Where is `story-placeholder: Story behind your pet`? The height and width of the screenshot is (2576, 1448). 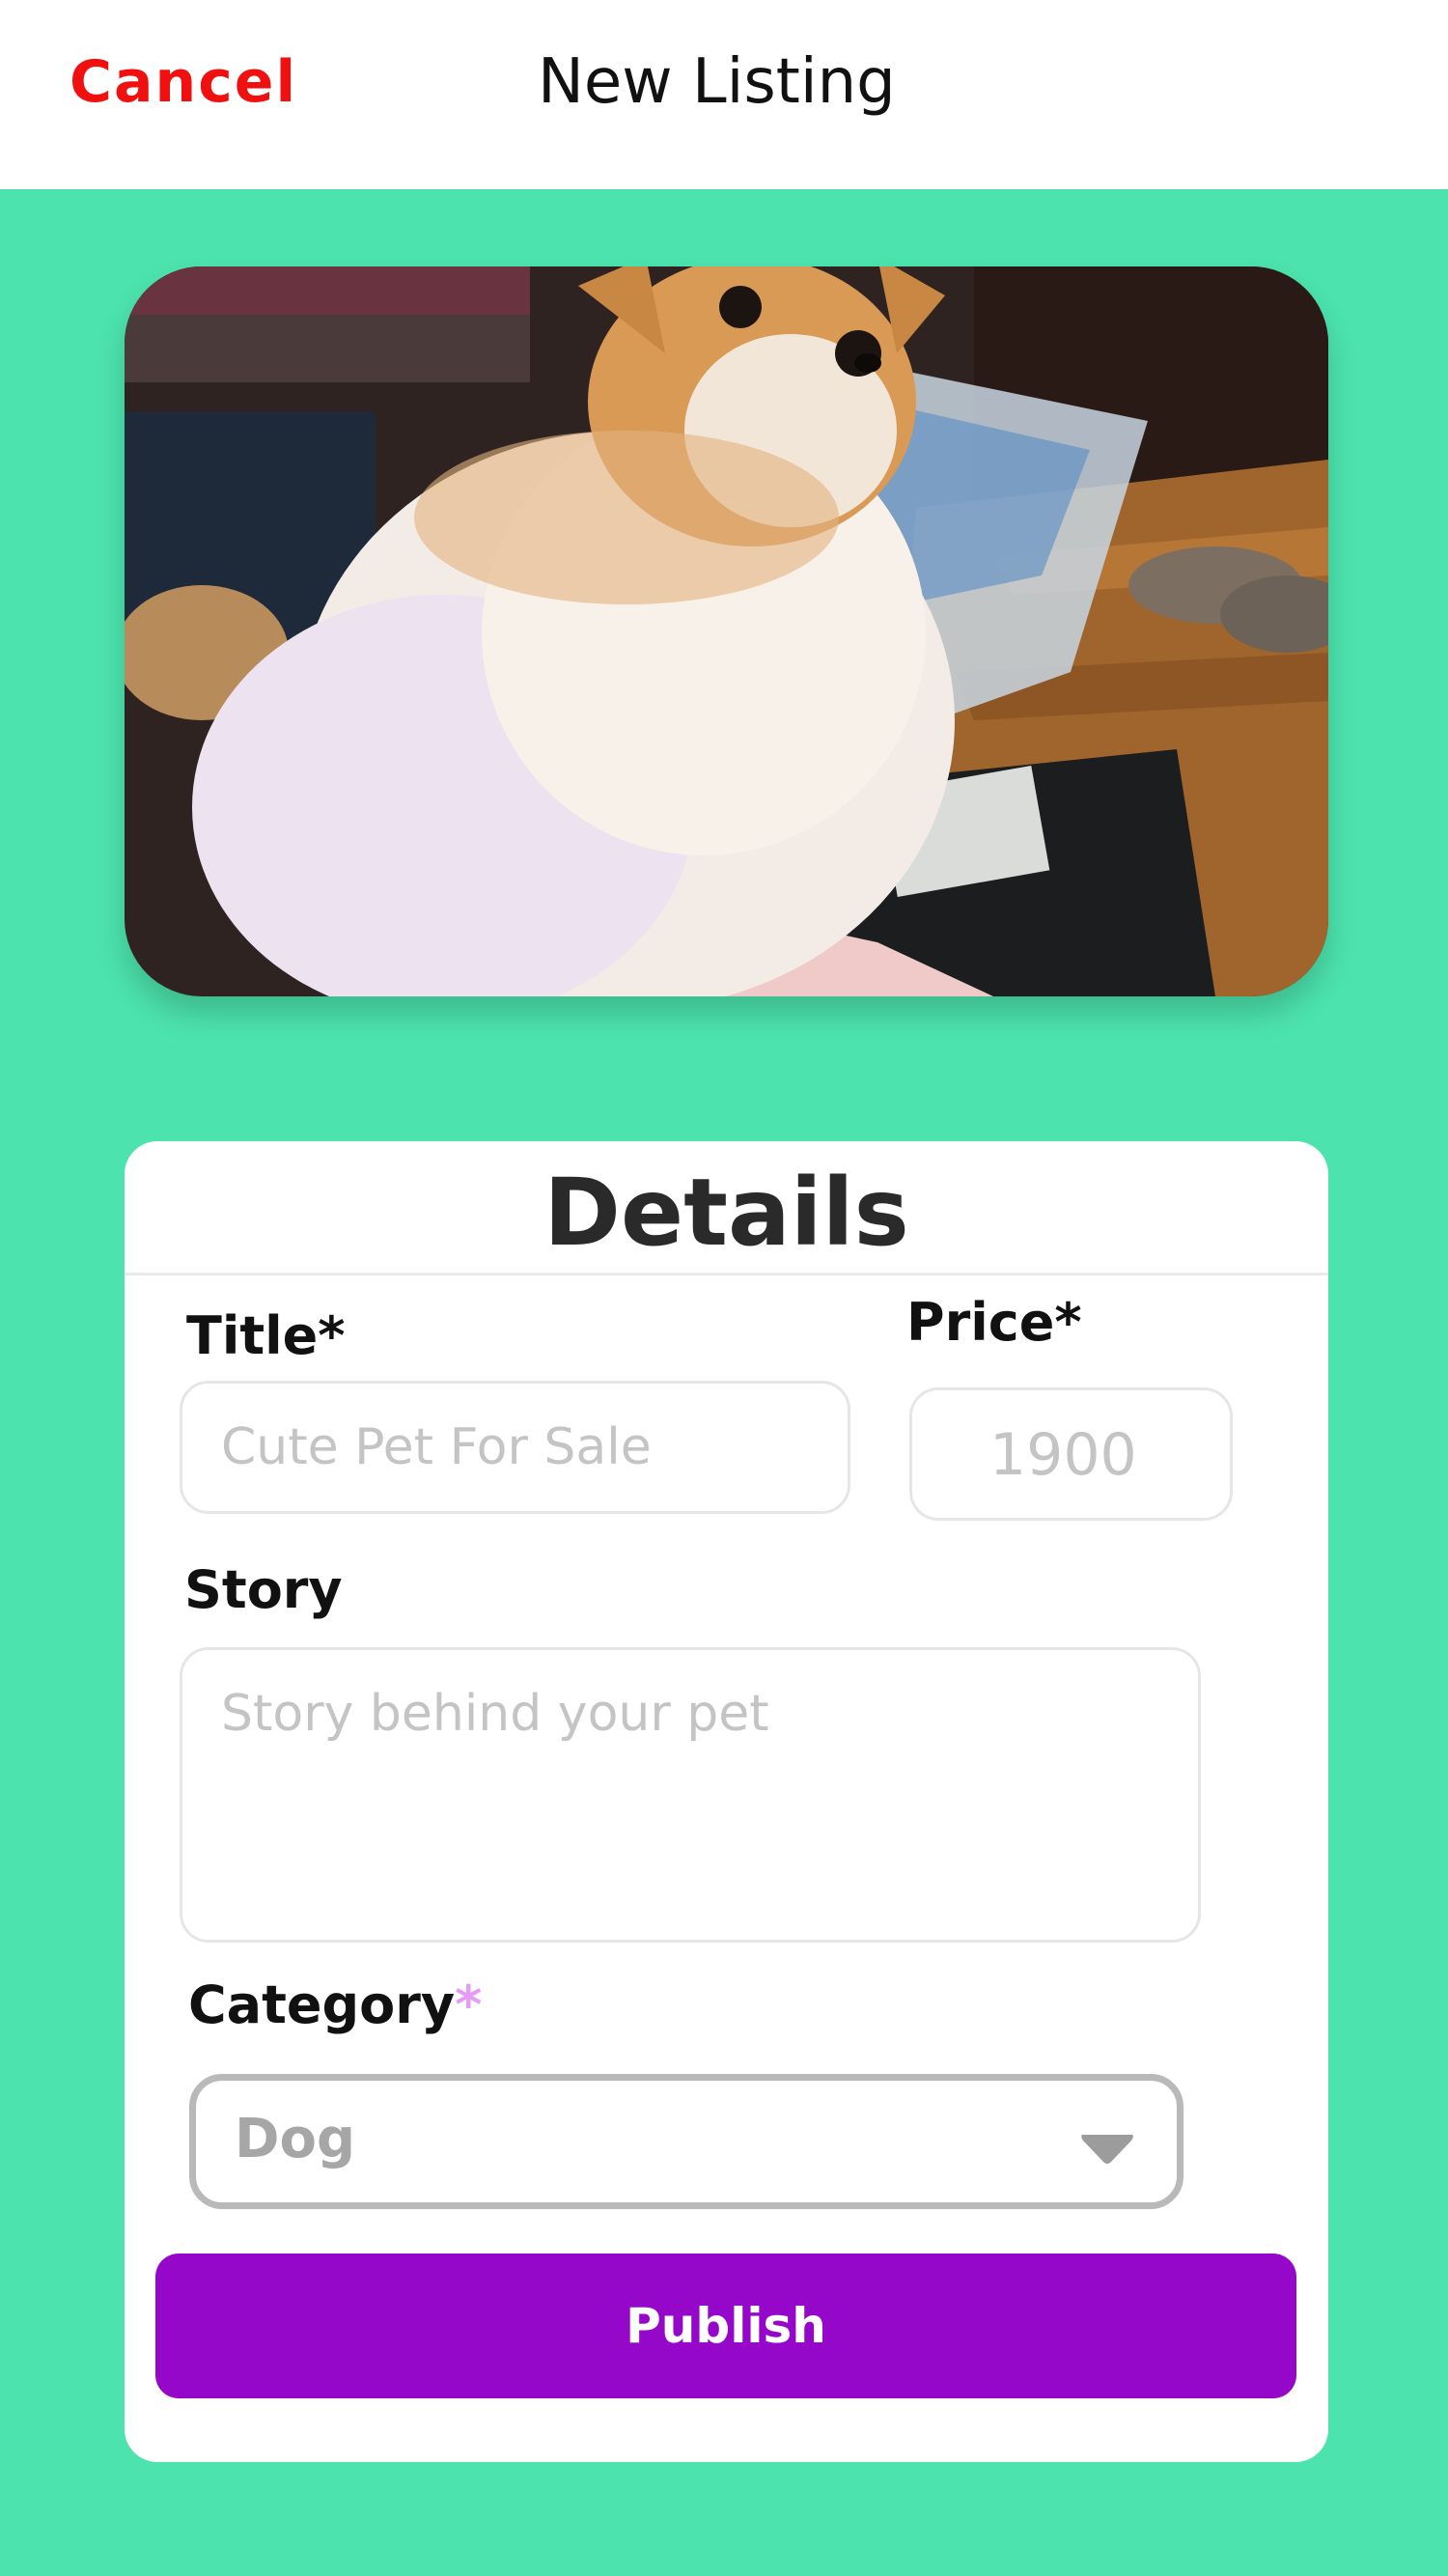 story-placeholder: Story behind your pet is located at coordinates (495, 1714).